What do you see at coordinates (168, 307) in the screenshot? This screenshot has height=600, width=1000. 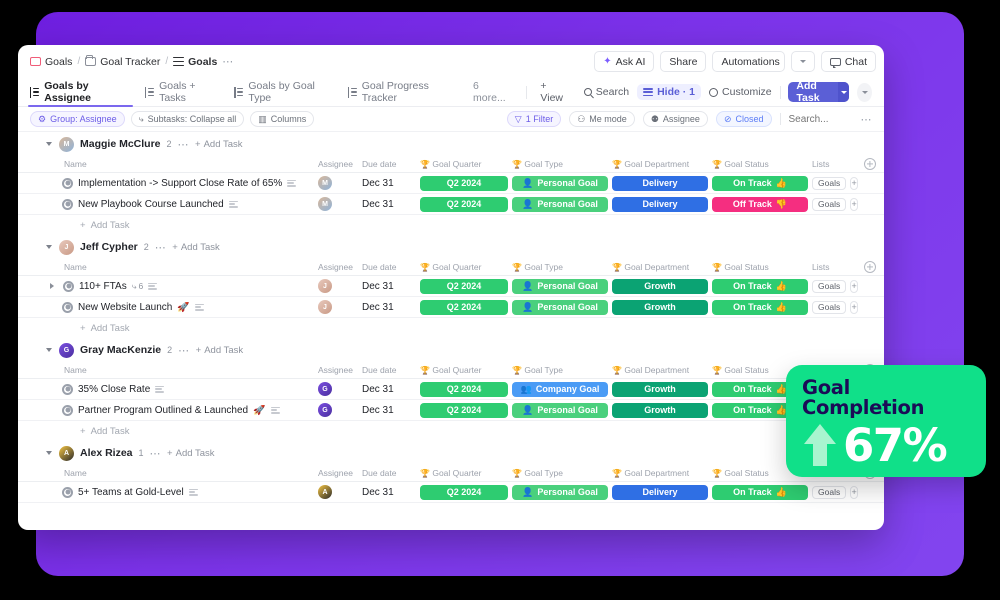 I see `task-name-cell: New Website Launch 🚀` at bounding box center [168, 307].